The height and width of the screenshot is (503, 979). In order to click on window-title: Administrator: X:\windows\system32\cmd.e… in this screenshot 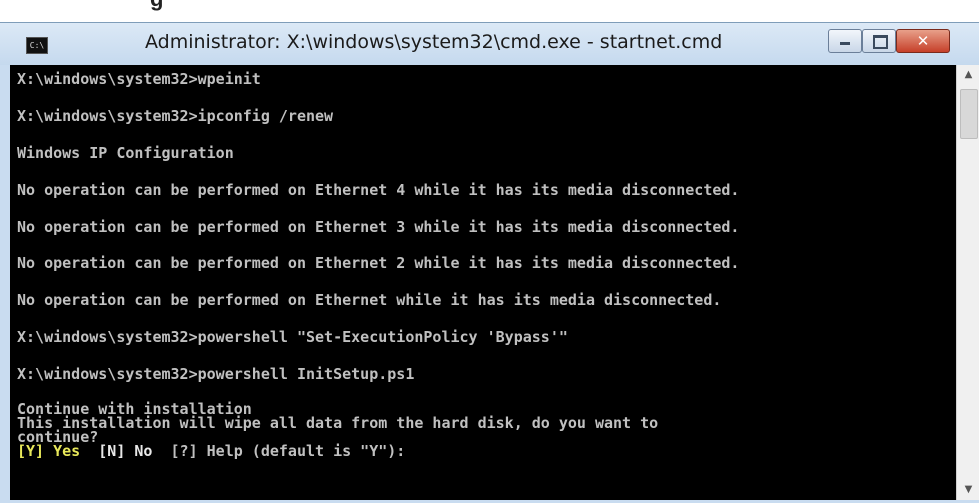, I will do `click(434, 42)`.